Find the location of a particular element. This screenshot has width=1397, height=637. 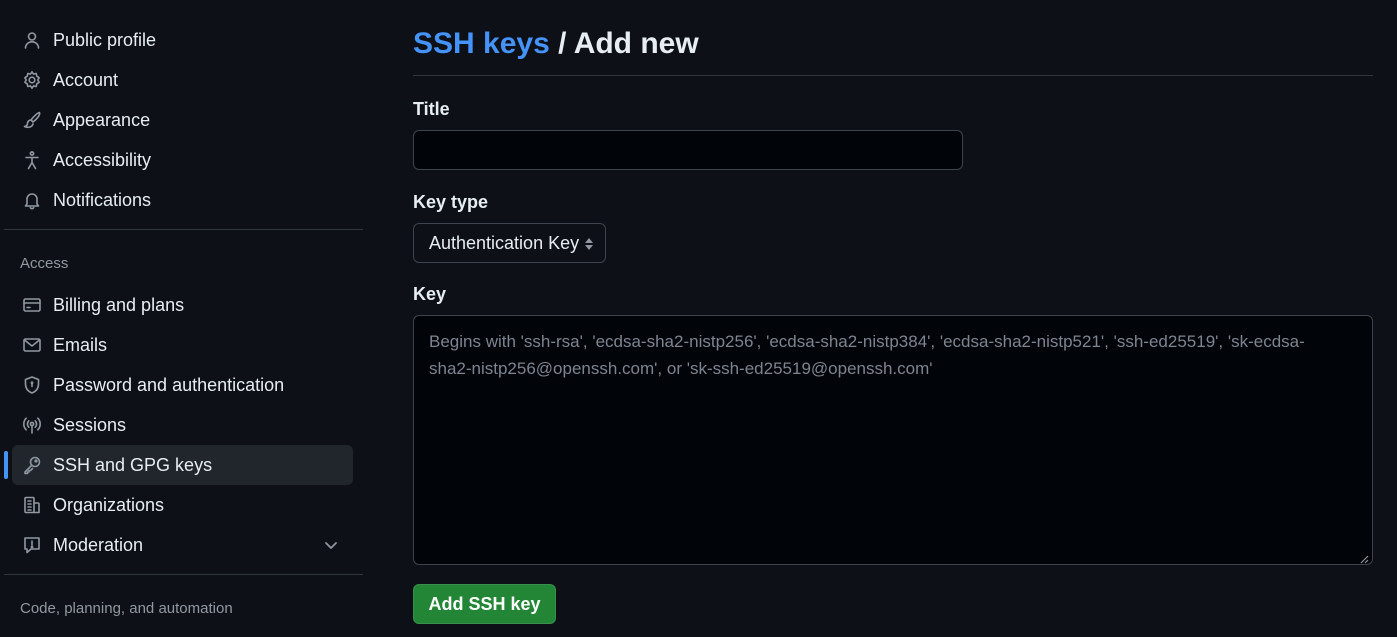

sidebar-item-label: Organizations is located at coordinates (109, 505).